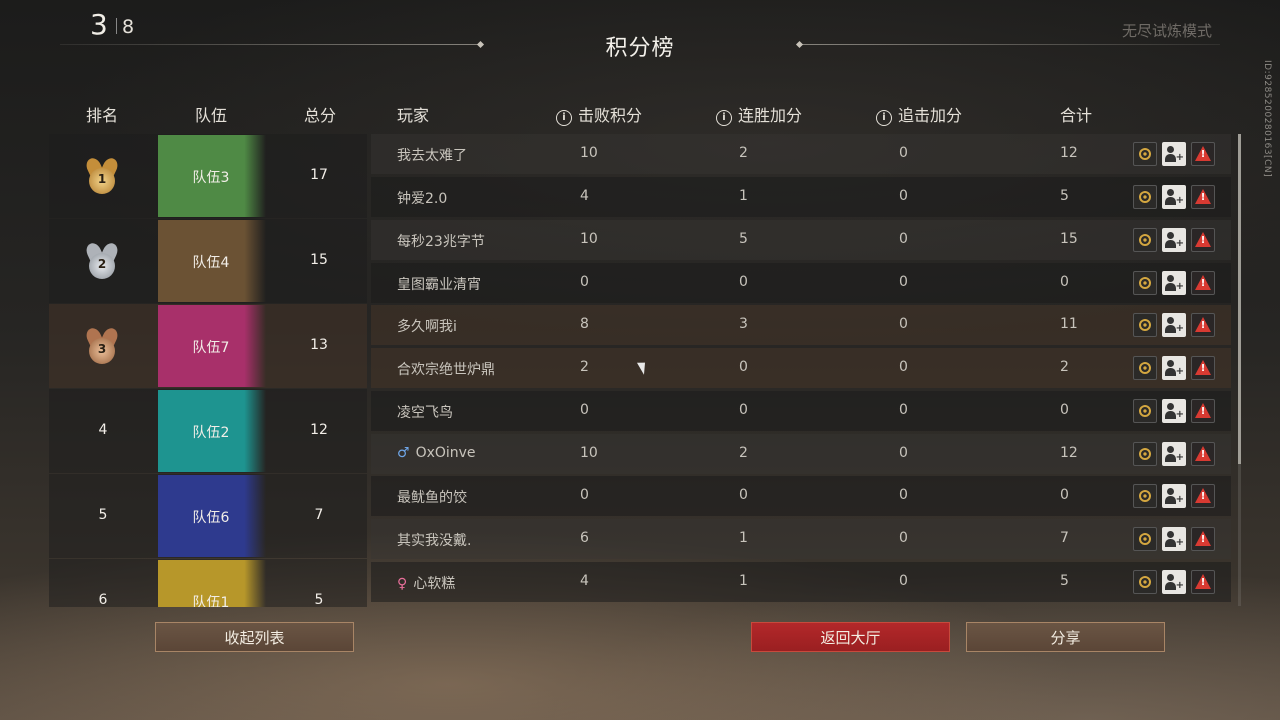 This screenshot has height=720, width=1280. Describe the element at coordinates (102, 175) in the screenshot. I see `gold-medal-icon: 1` at that location.